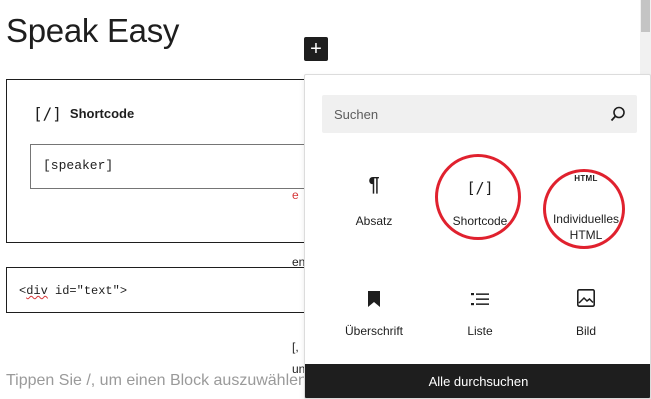 The image size is (651, 399). What do you see at coordinates (480, 221) in the screenshot?
I see `block-item-label: Shortcode` at bounding box center [480, 221].